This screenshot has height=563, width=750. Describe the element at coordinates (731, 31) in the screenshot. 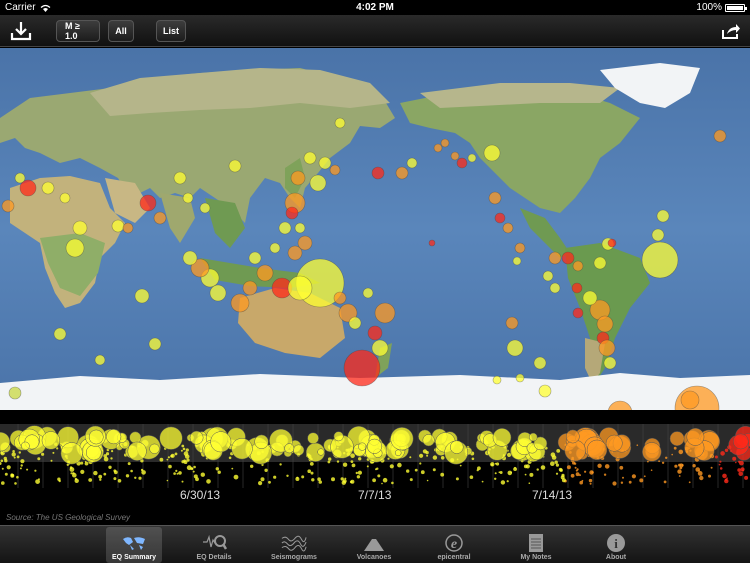

I see `share-icon` at that location.